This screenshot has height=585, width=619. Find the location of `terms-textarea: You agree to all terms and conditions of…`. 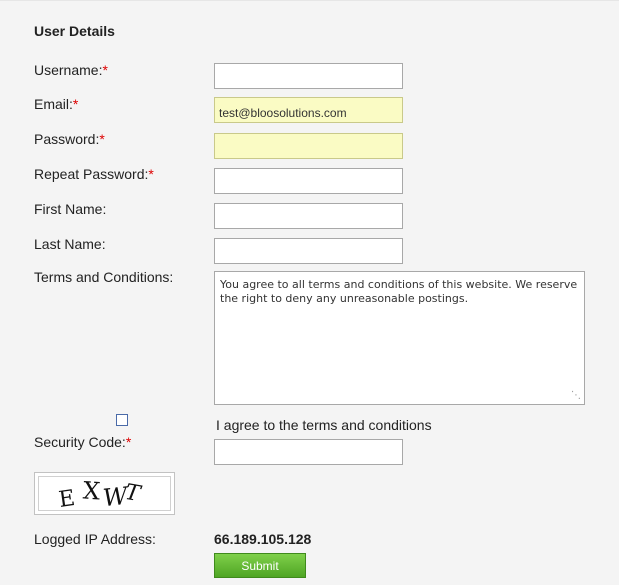

terms-textarea: You agree to all terms and conditions of… is located at coordinates (399, 338).